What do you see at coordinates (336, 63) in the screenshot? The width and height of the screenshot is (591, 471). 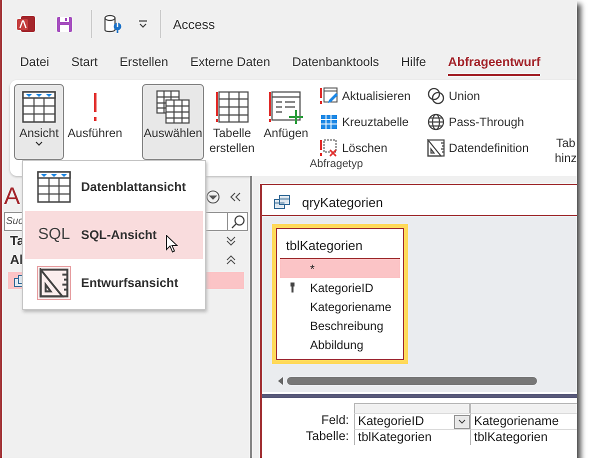 I see `ribbon-tab: Datenbanktools` at bounding box center [336, 63].